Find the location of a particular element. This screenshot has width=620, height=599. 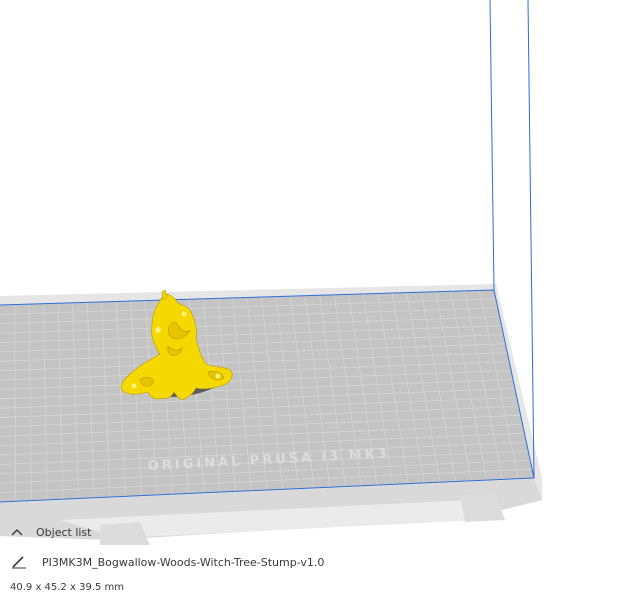

chevron-up-icon is located at coordinates (17, 533).